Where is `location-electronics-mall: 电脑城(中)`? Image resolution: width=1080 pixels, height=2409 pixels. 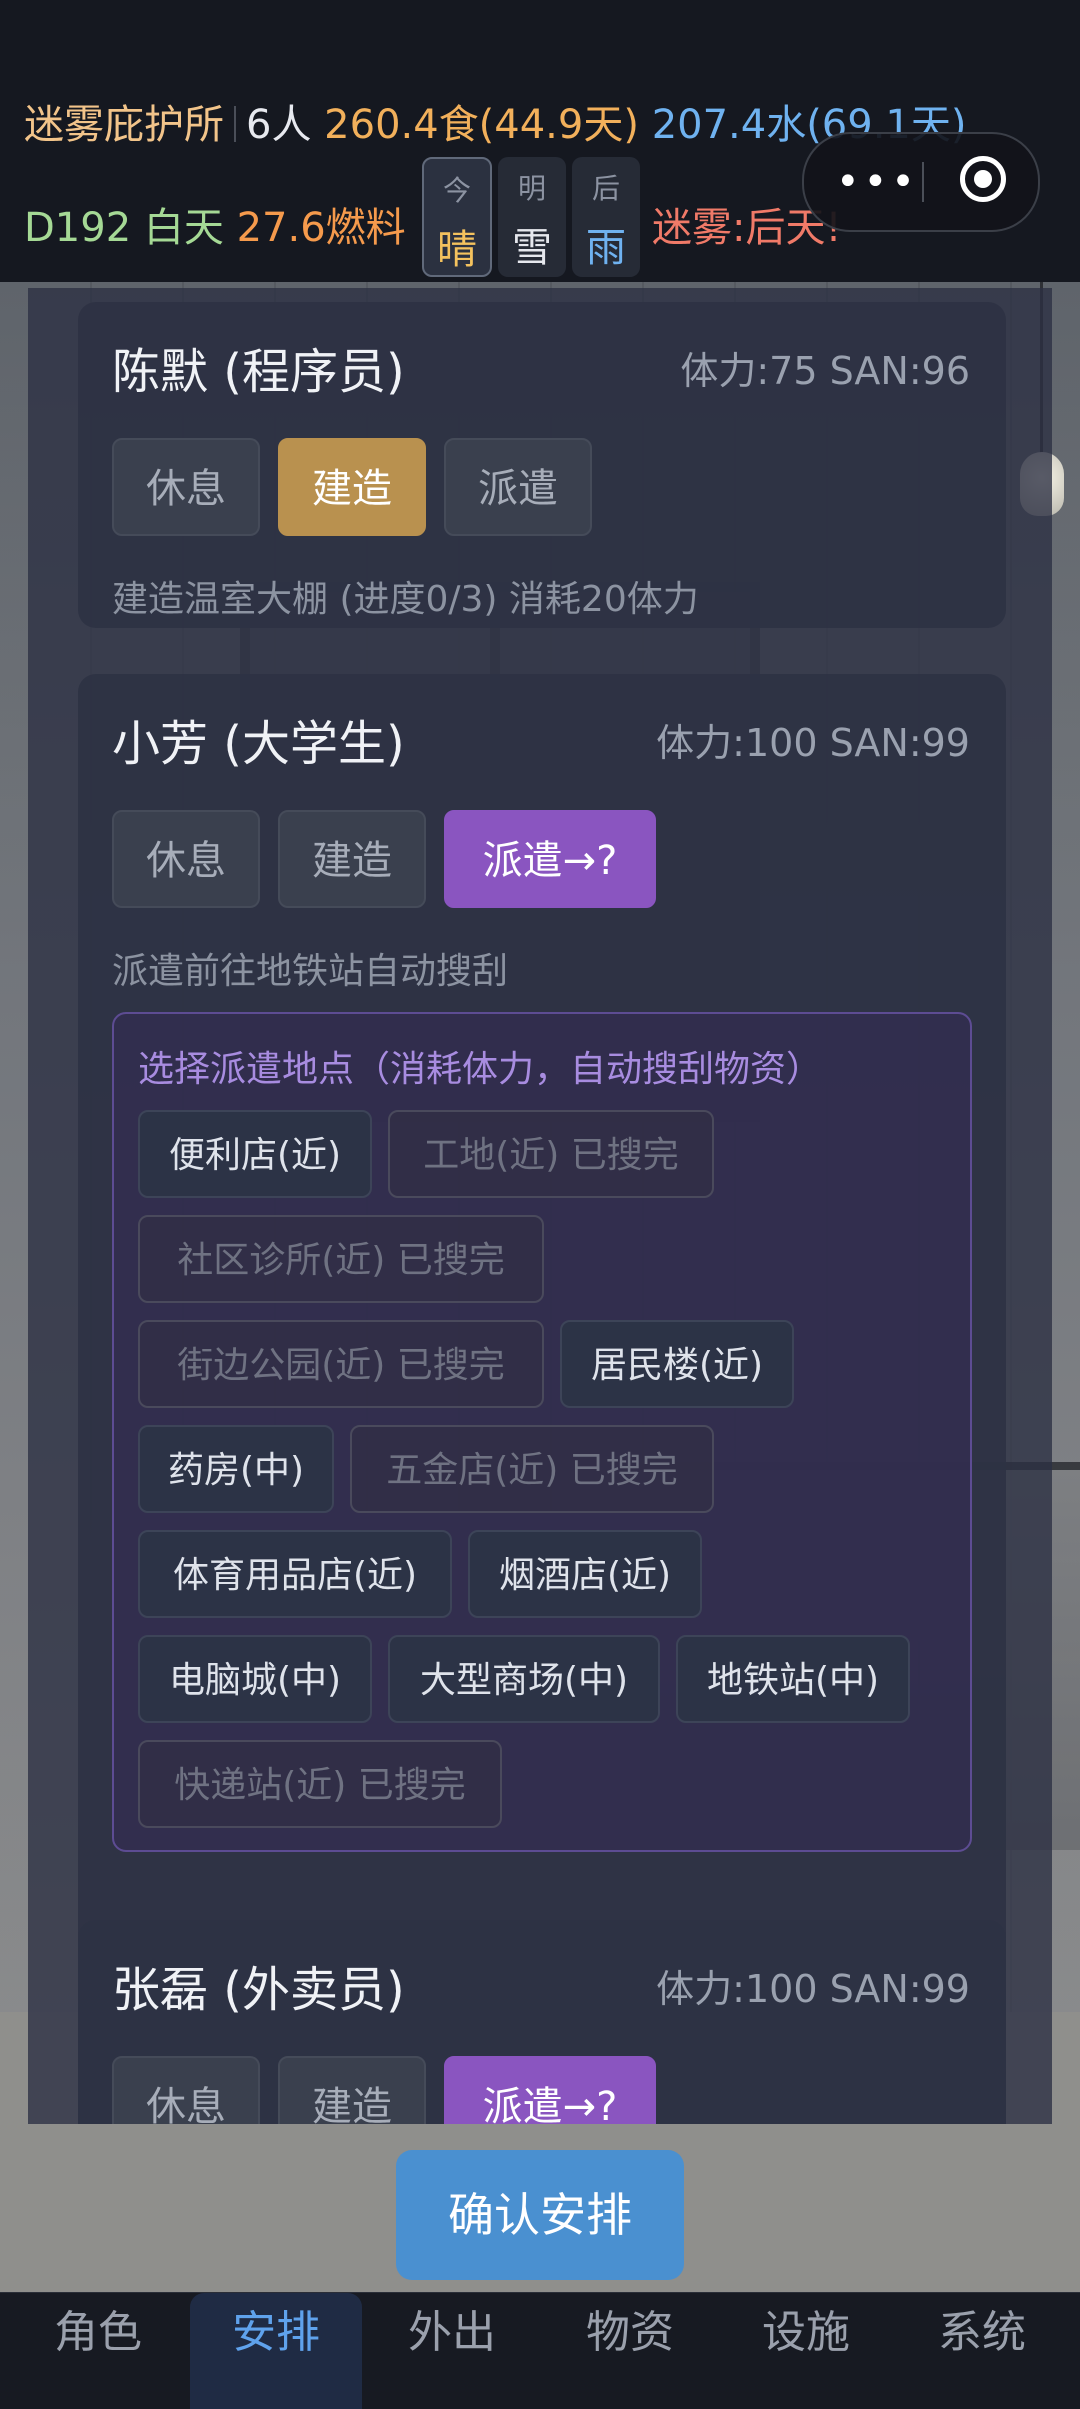
location-electronics-mall: 电脑城(中) is located at coordinates (255, 1679).